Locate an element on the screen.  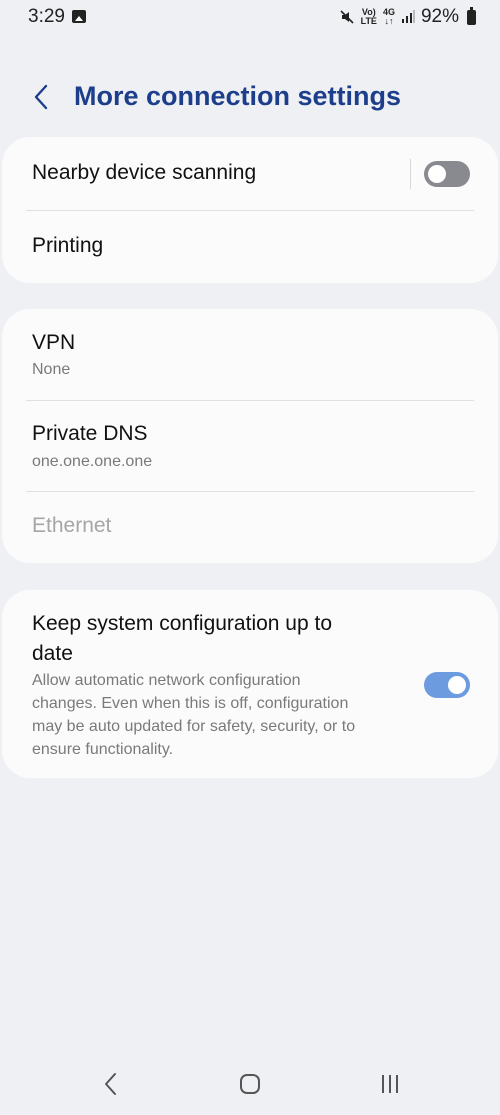
printing-row: Printing is located at coordinates (250, 247).